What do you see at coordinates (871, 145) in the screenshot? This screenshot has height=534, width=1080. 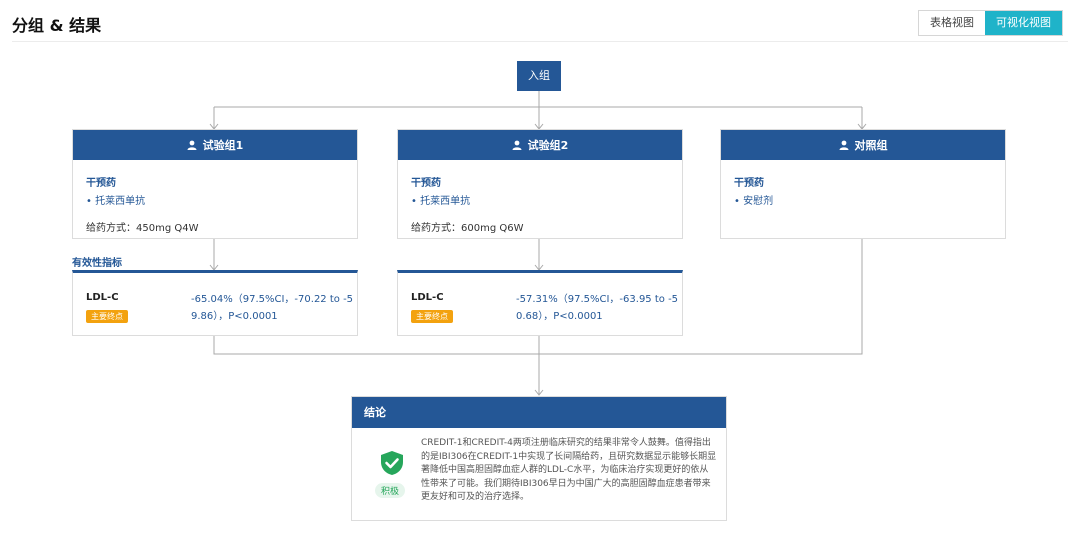 I see `group-name: 对照组` at bounding box center [871, 145].